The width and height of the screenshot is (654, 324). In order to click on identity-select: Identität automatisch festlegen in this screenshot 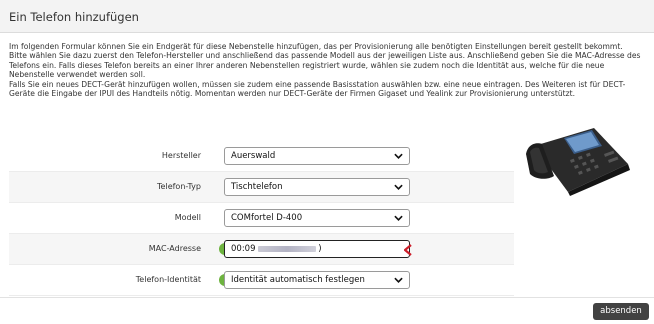, I will do `click(317, 280)`.